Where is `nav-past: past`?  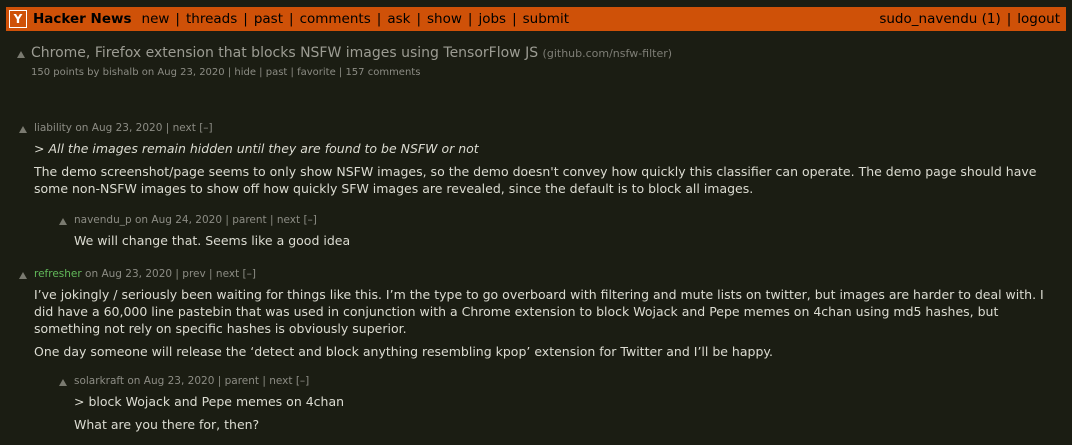 nav-past: past is located at coordinates (268, 19).